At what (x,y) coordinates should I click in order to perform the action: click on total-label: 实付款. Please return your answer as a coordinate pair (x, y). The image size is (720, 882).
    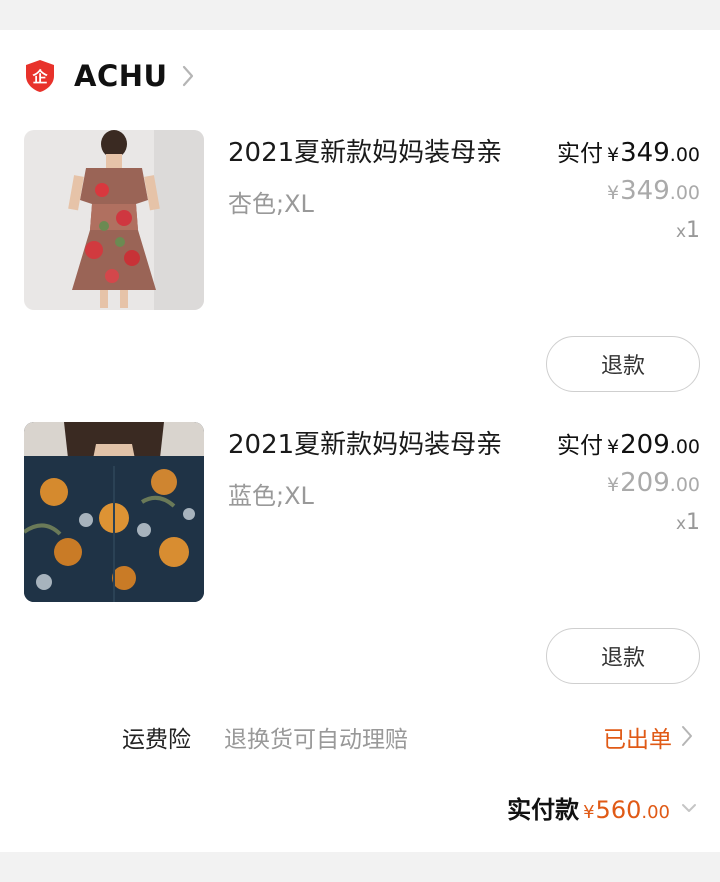
    Looking at the image, I should click on (543, 810).